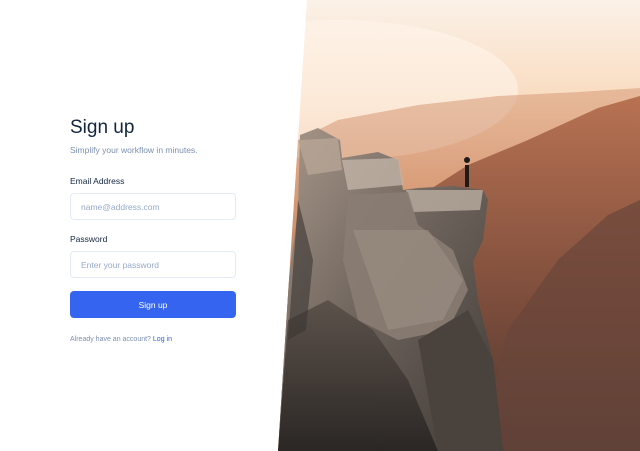 The width and height of the screenshot is (640, 451). Describe the element at coordinates (162, 339) in the screenshot. I see `log-in-link: Log in` at that location.